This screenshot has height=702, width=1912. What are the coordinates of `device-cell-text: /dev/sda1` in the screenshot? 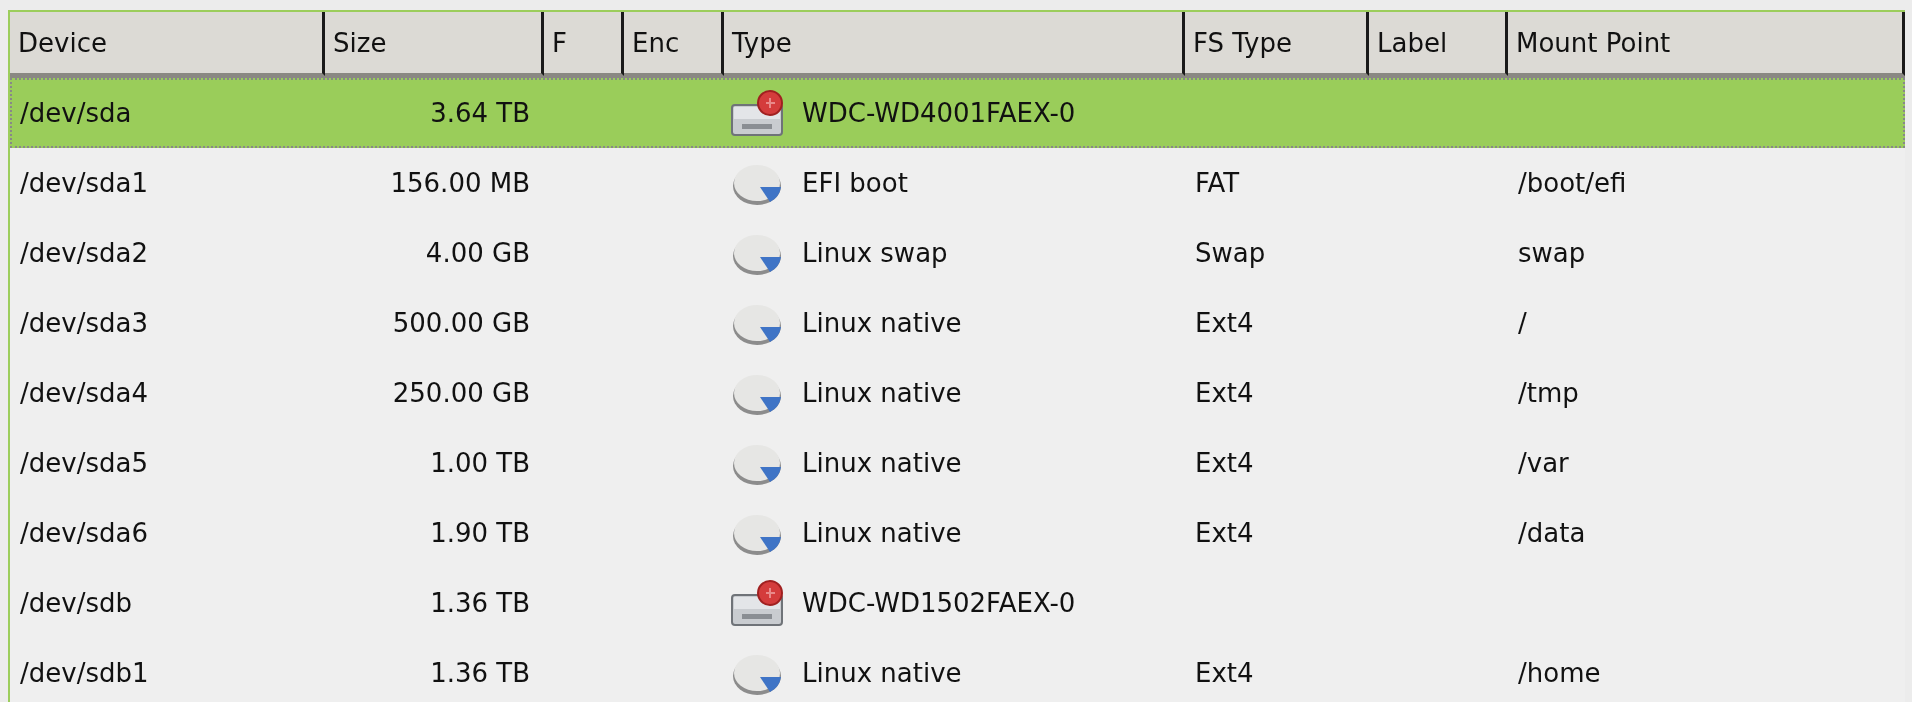 It's located at (84, 183).